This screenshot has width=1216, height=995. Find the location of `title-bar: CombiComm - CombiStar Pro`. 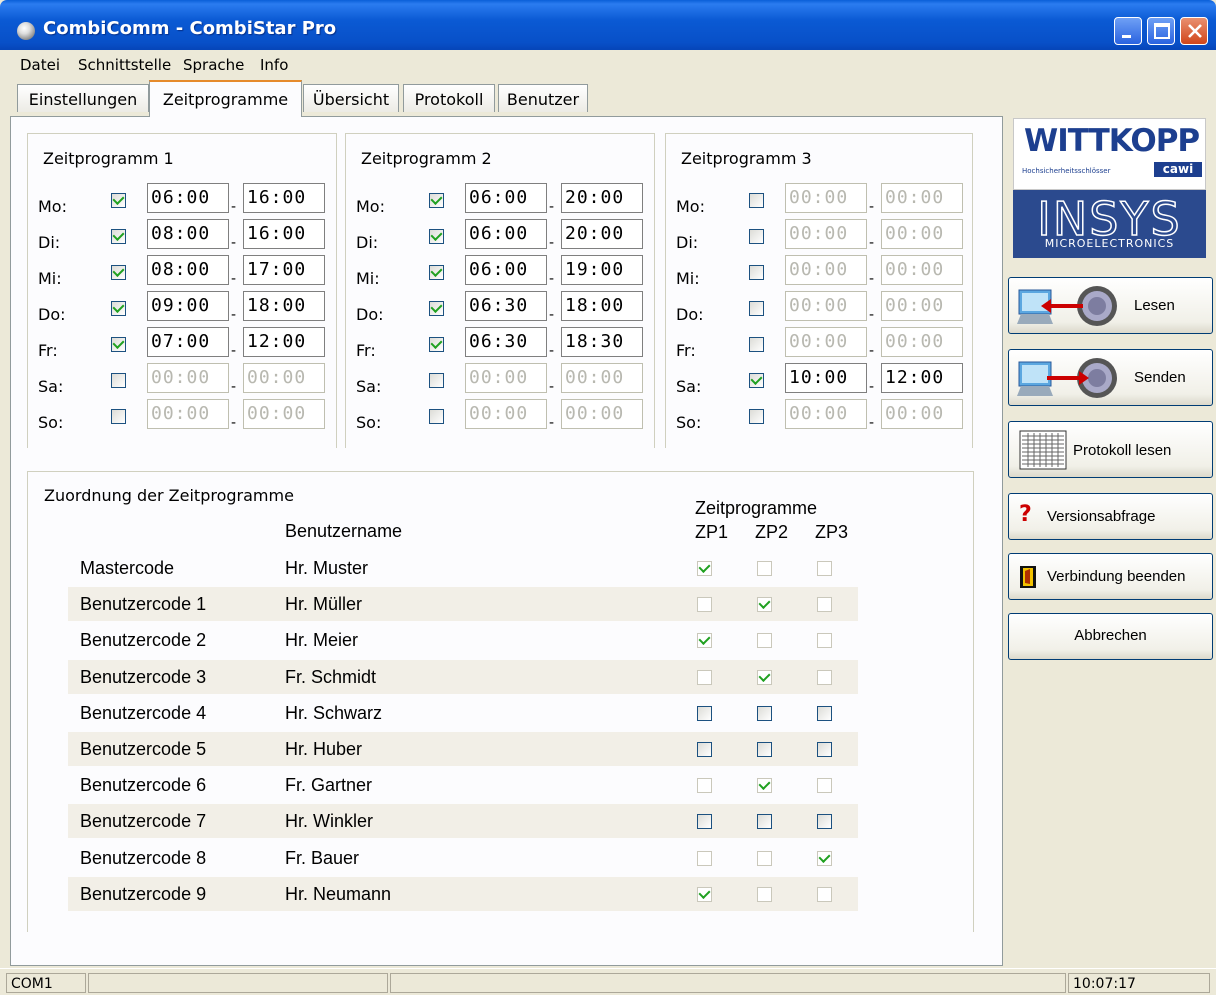

title-bar: CombiComm - CombiStar Pro is located at coordinates (608, 25).